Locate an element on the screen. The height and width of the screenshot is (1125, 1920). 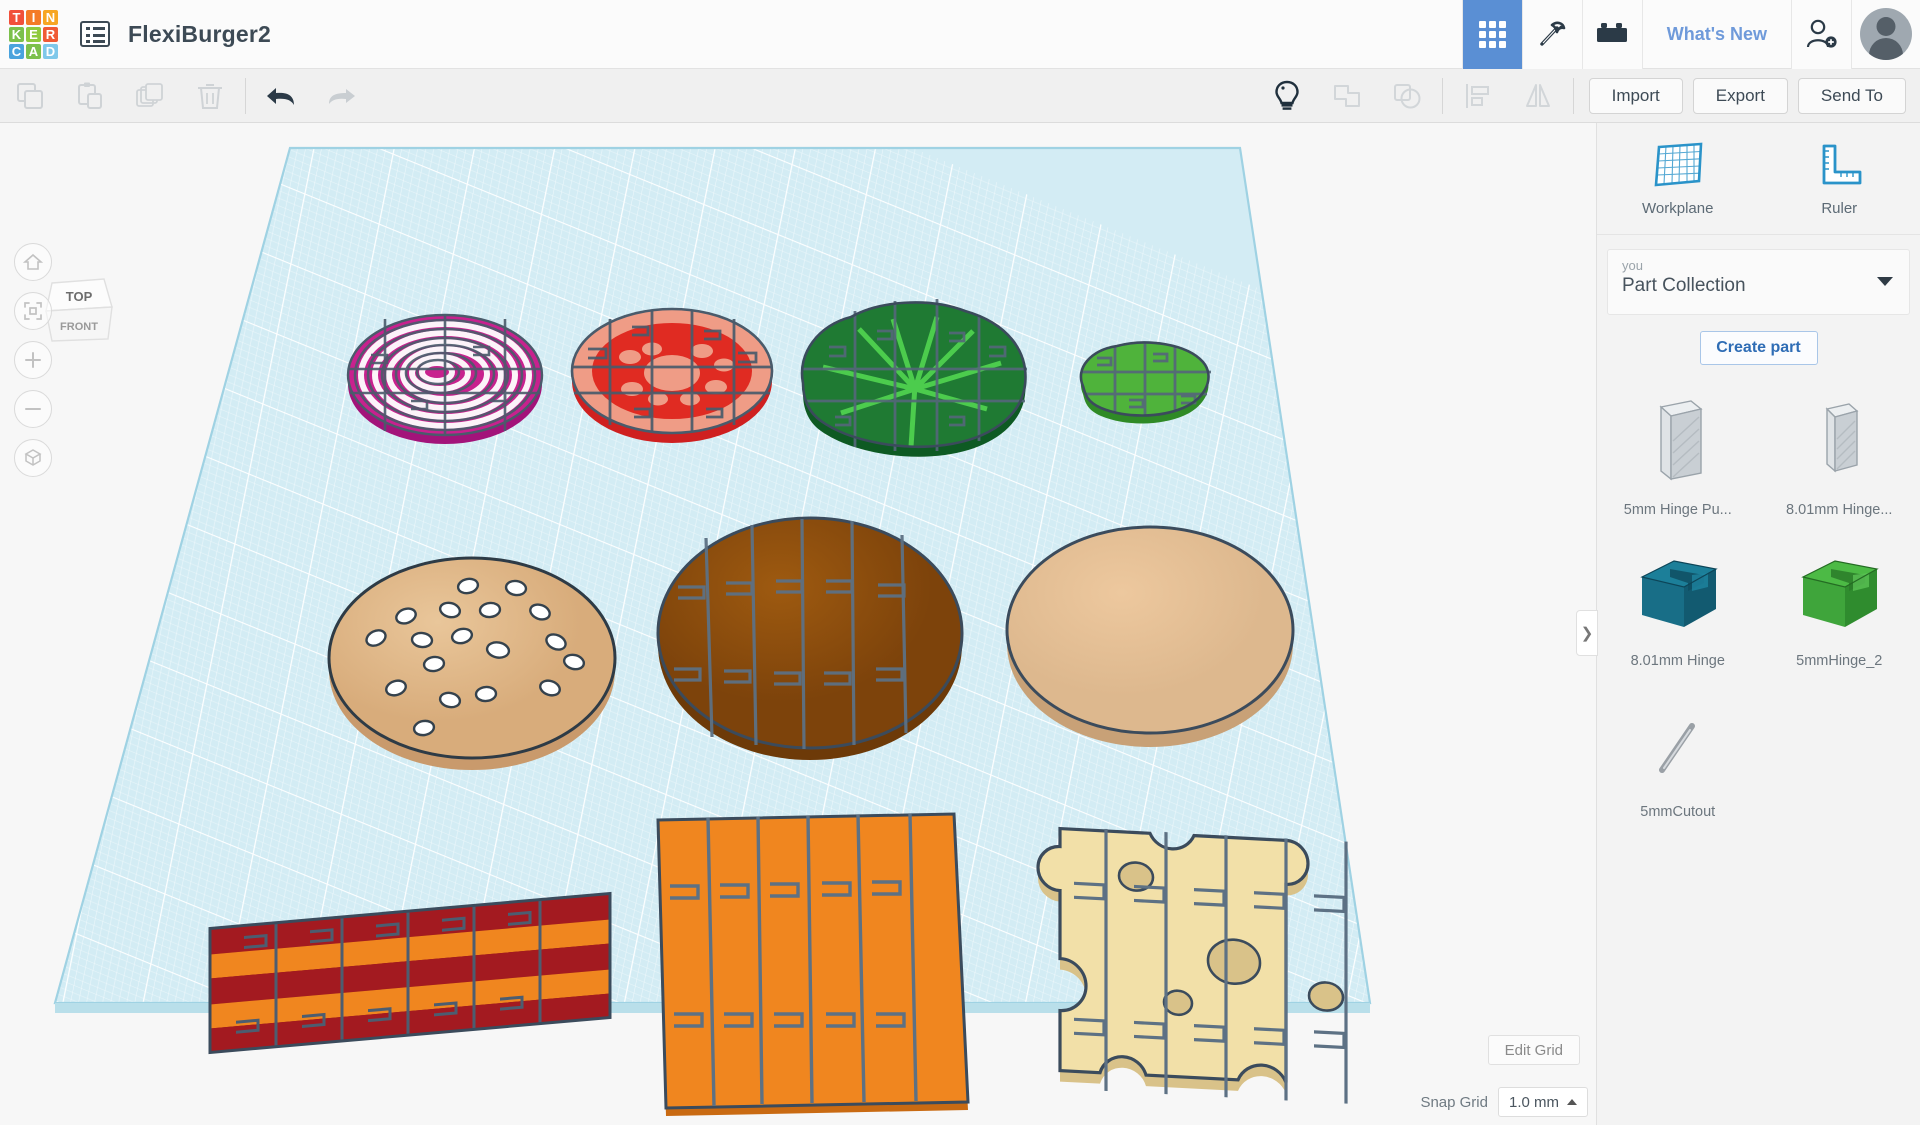
minecraft-button is located at coordinates (1551, 34).